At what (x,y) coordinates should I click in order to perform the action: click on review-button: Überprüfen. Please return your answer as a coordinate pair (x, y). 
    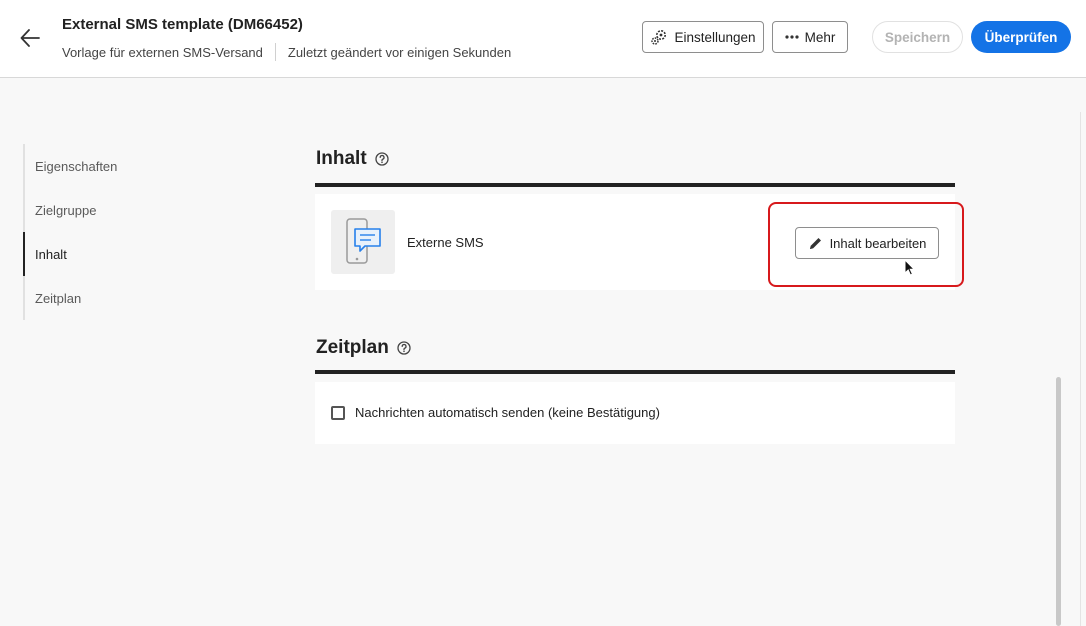
    Looking at the image, I should click on (1021, 37).